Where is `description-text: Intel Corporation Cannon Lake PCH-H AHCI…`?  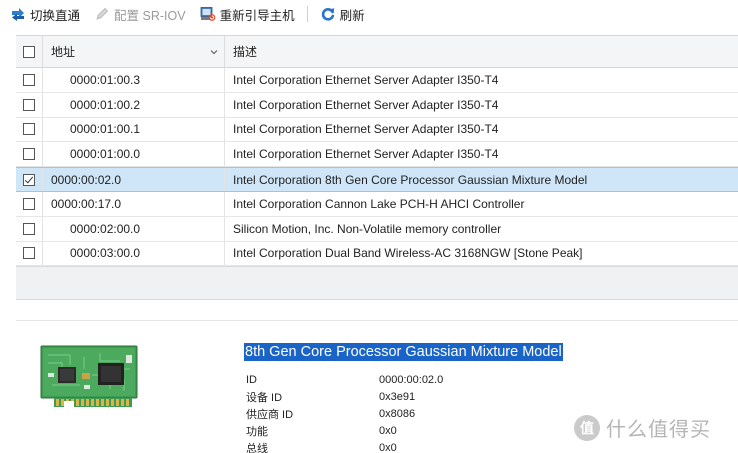
description-text: Intel Corporation Cannon Lake PCH-H AHCI… is located at coordinates (379, 203).